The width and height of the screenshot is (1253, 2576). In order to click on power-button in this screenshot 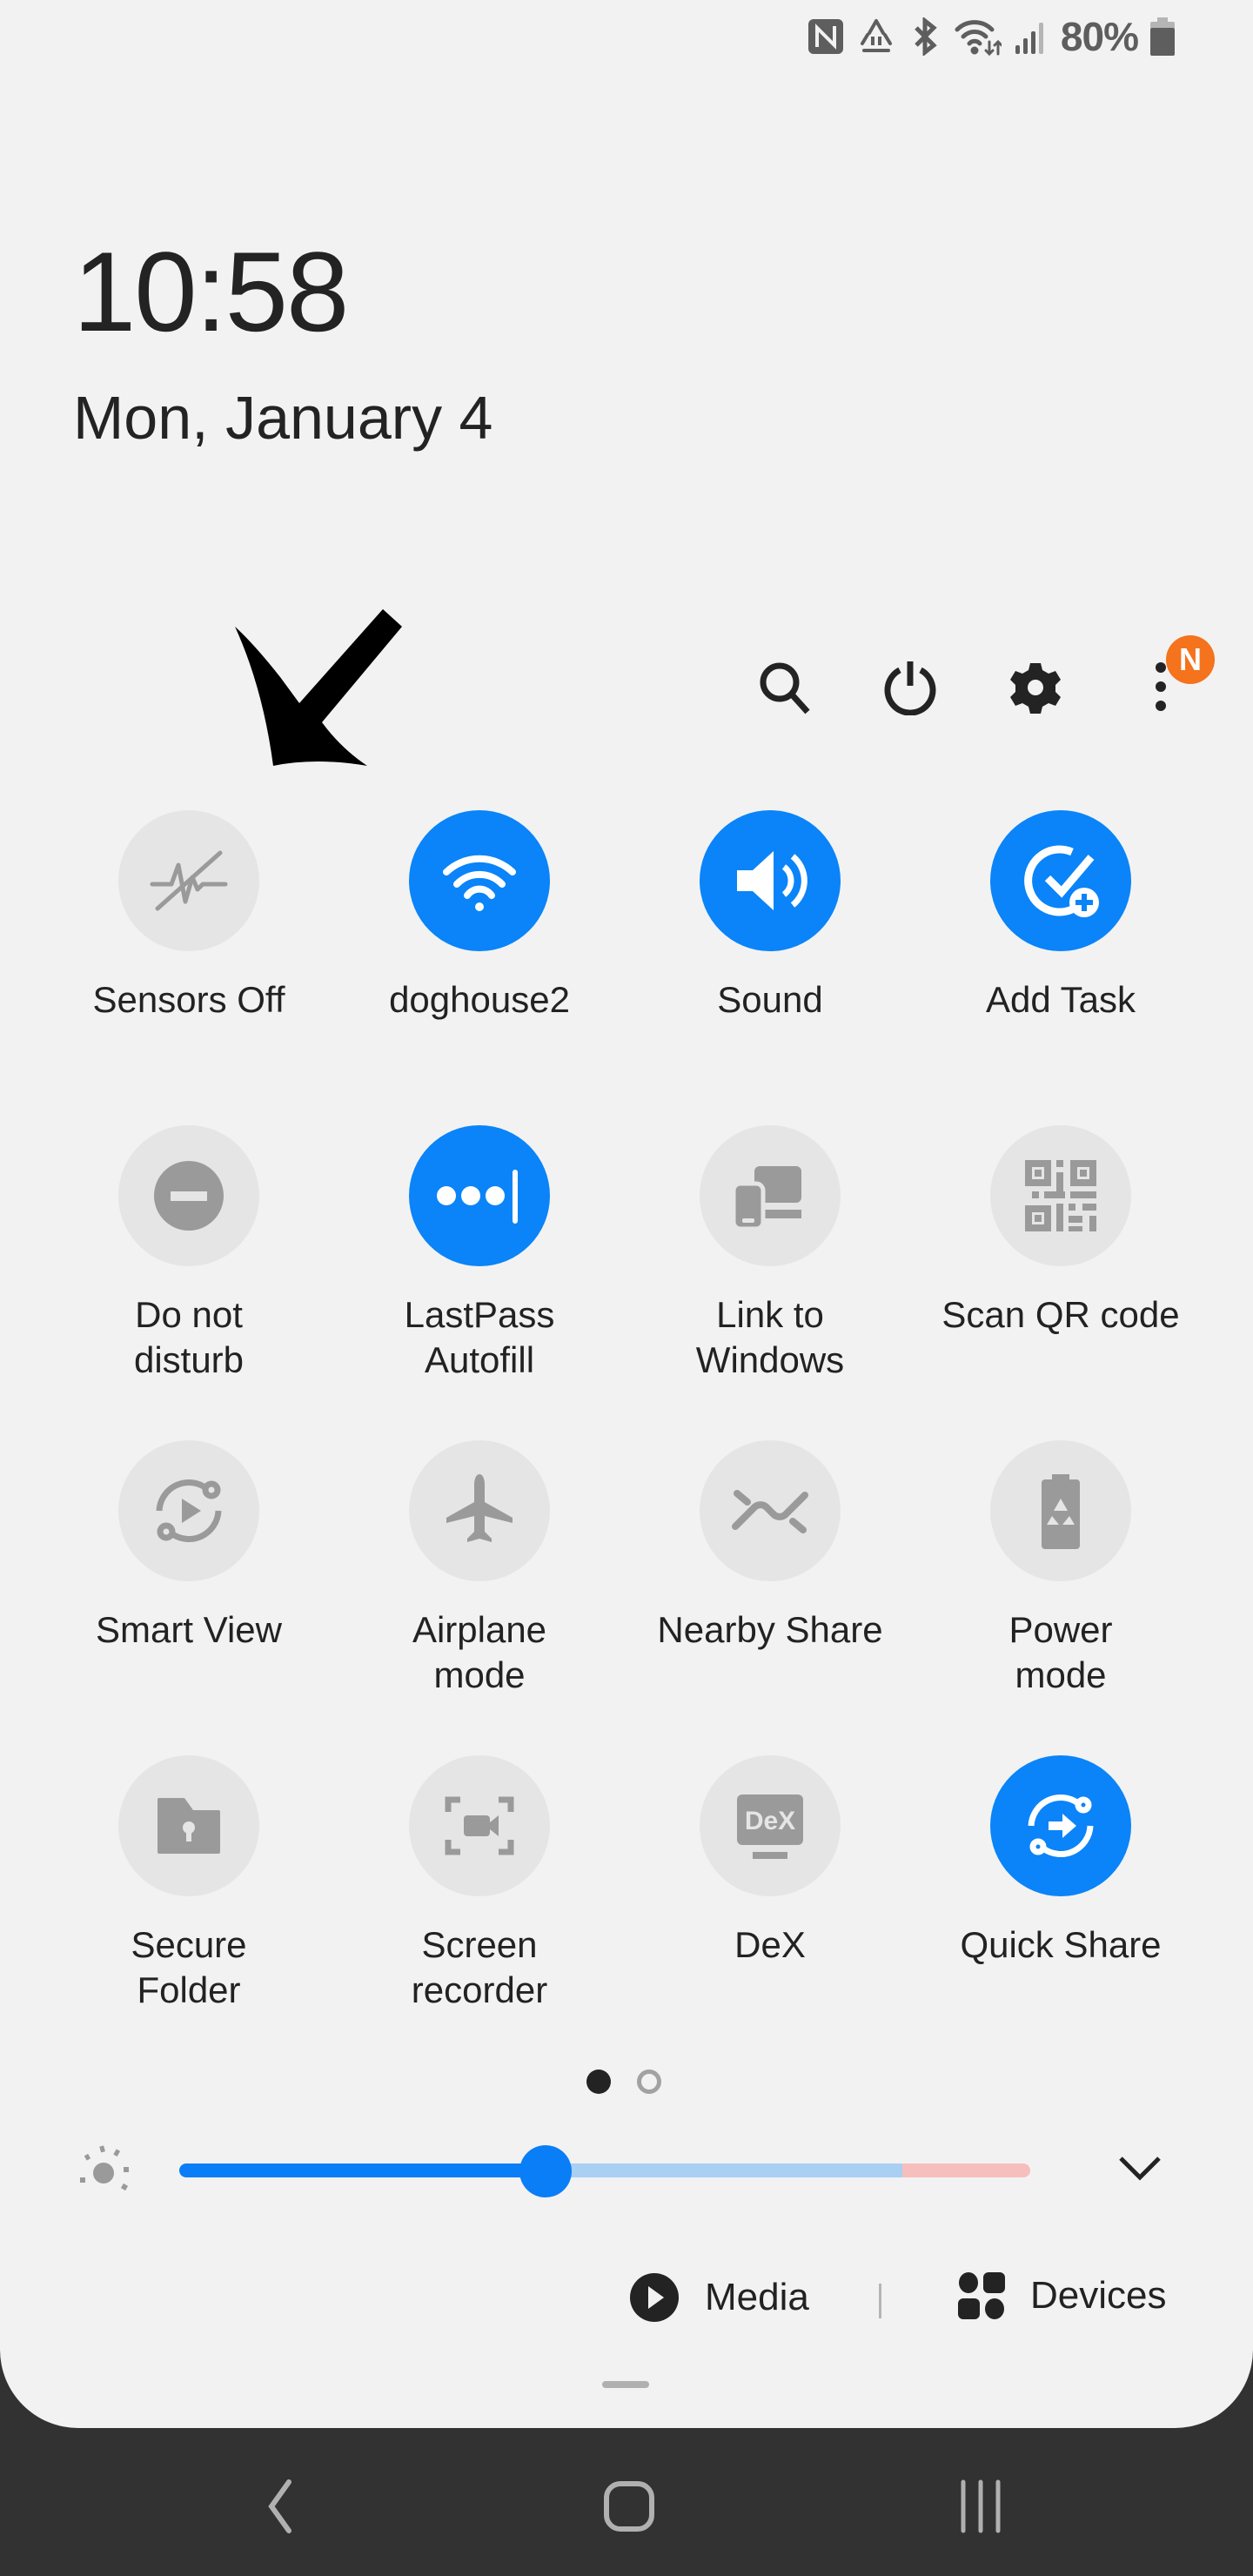, I will do `click(910, 687)`.